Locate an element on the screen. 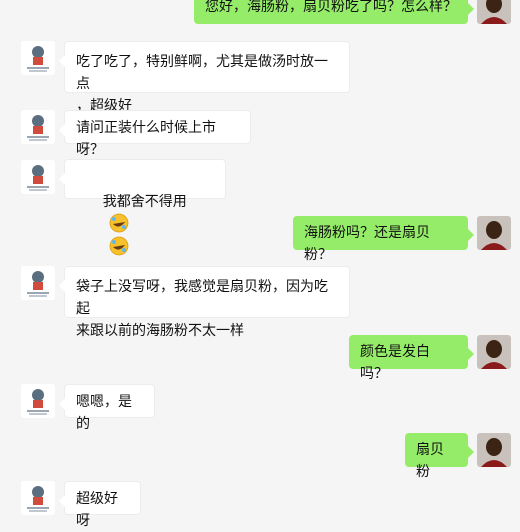 The width and height of the screenshot is (520, 532). message-bubble: 海肠粉吗？还是扇贝粉？ is located at coordinates (383, 239).